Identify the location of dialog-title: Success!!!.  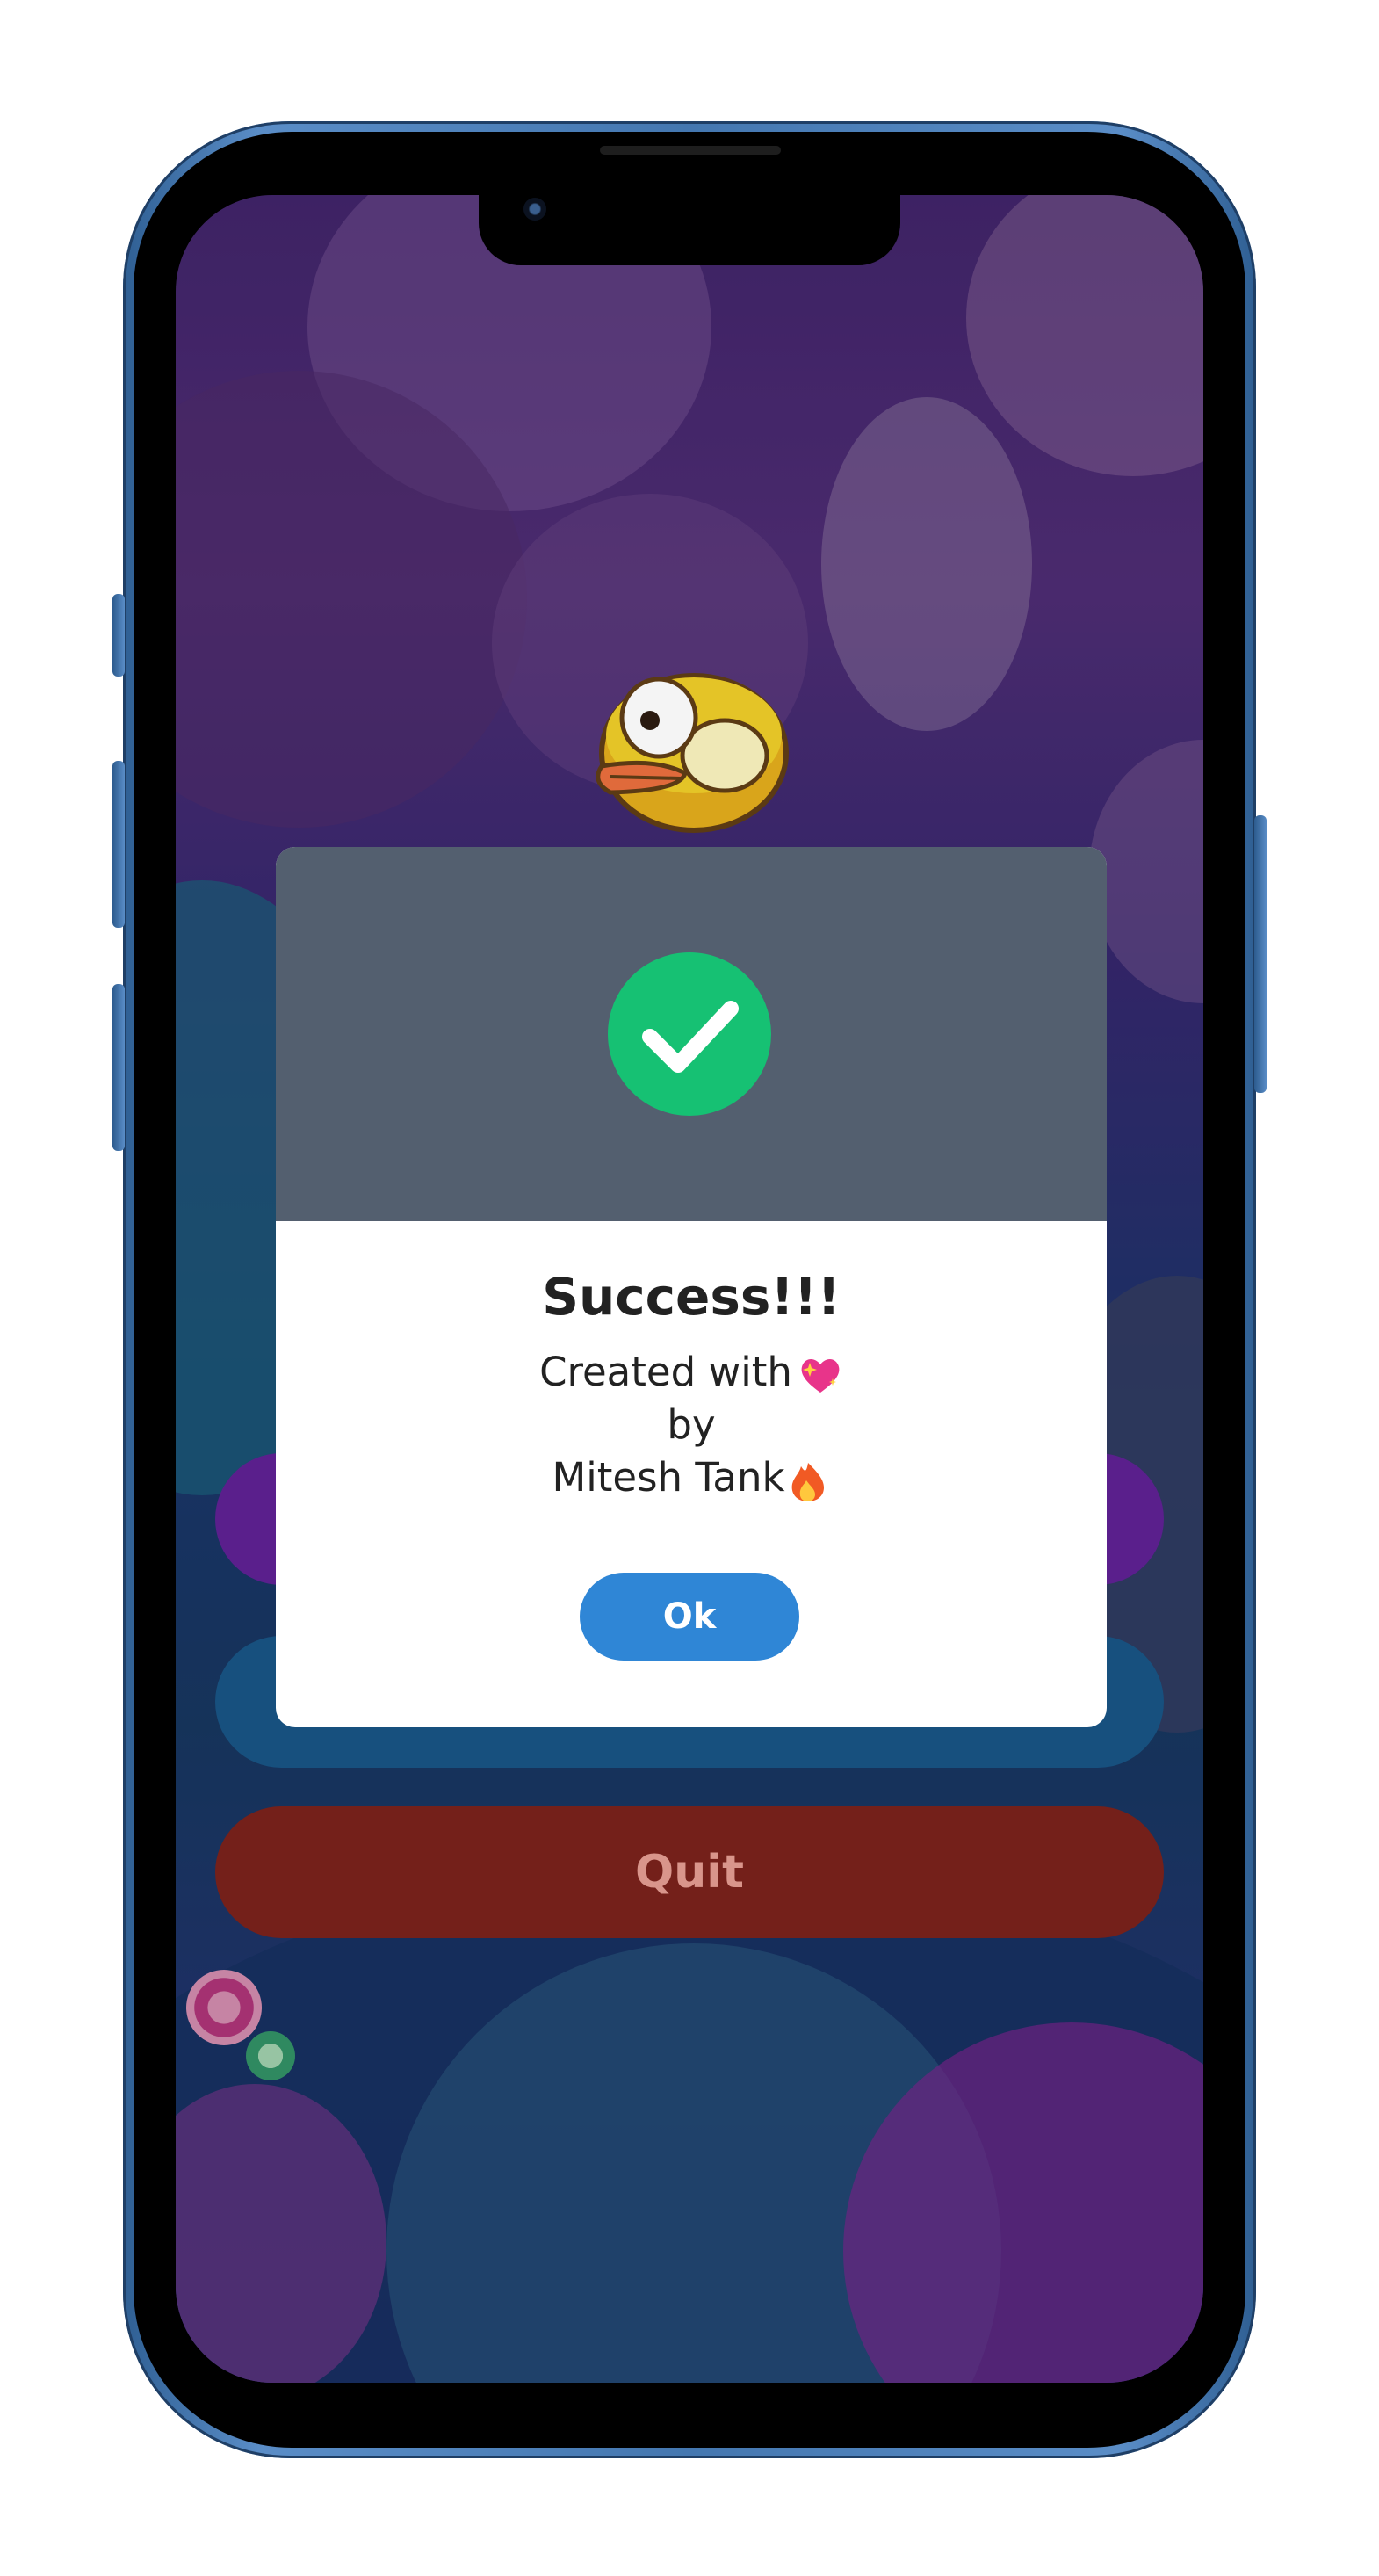
(691, 1297).